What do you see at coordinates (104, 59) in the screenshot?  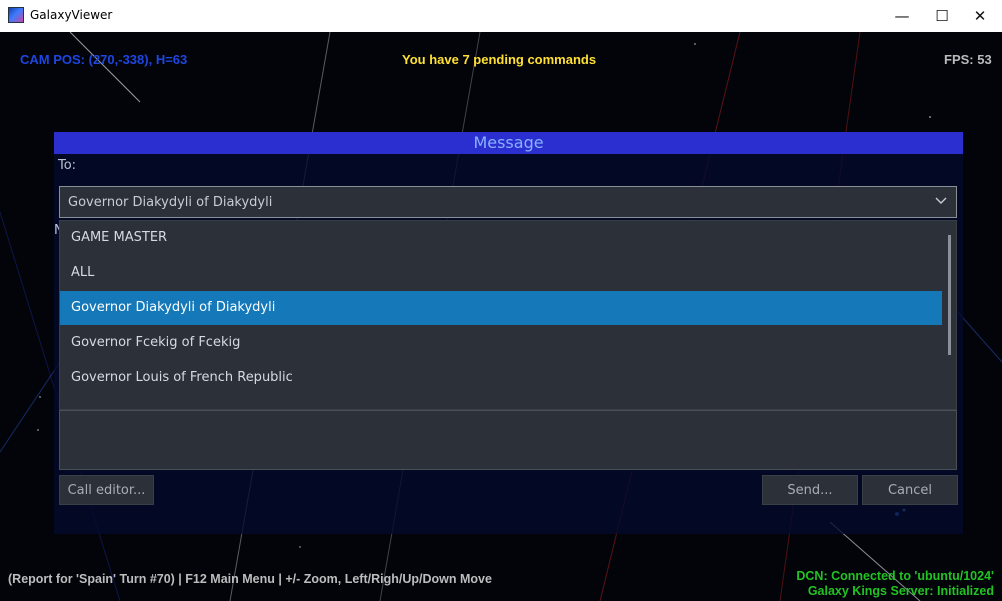 I see `camera-position-readout: CAM POS: (270,-338), H=63` at bounding box center [104, 59].